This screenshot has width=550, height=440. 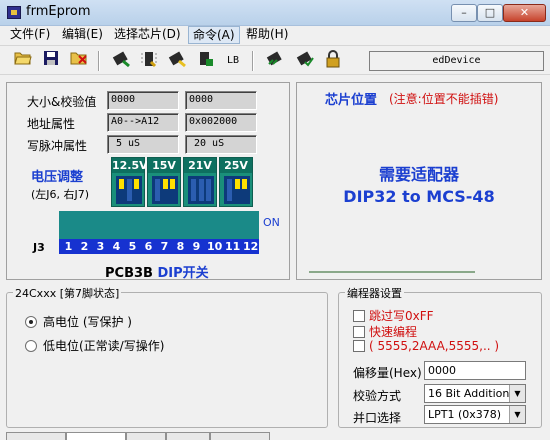 What do you see at coordinates (351, 100) in the screenshot?
I see `chip-position-title: 芯片位置` at bounding box center [351, 100].